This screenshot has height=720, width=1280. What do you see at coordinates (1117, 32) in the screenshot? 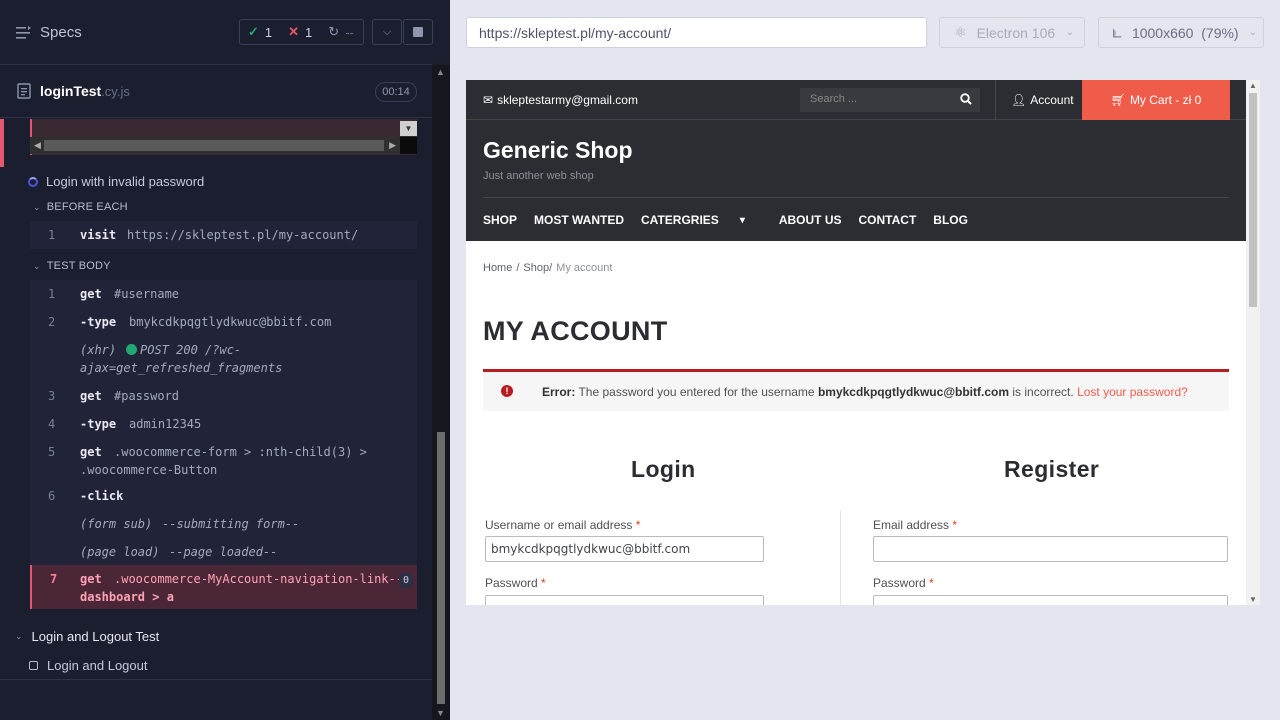
I see `ruler-icon` at bounding box center [1117, 32].